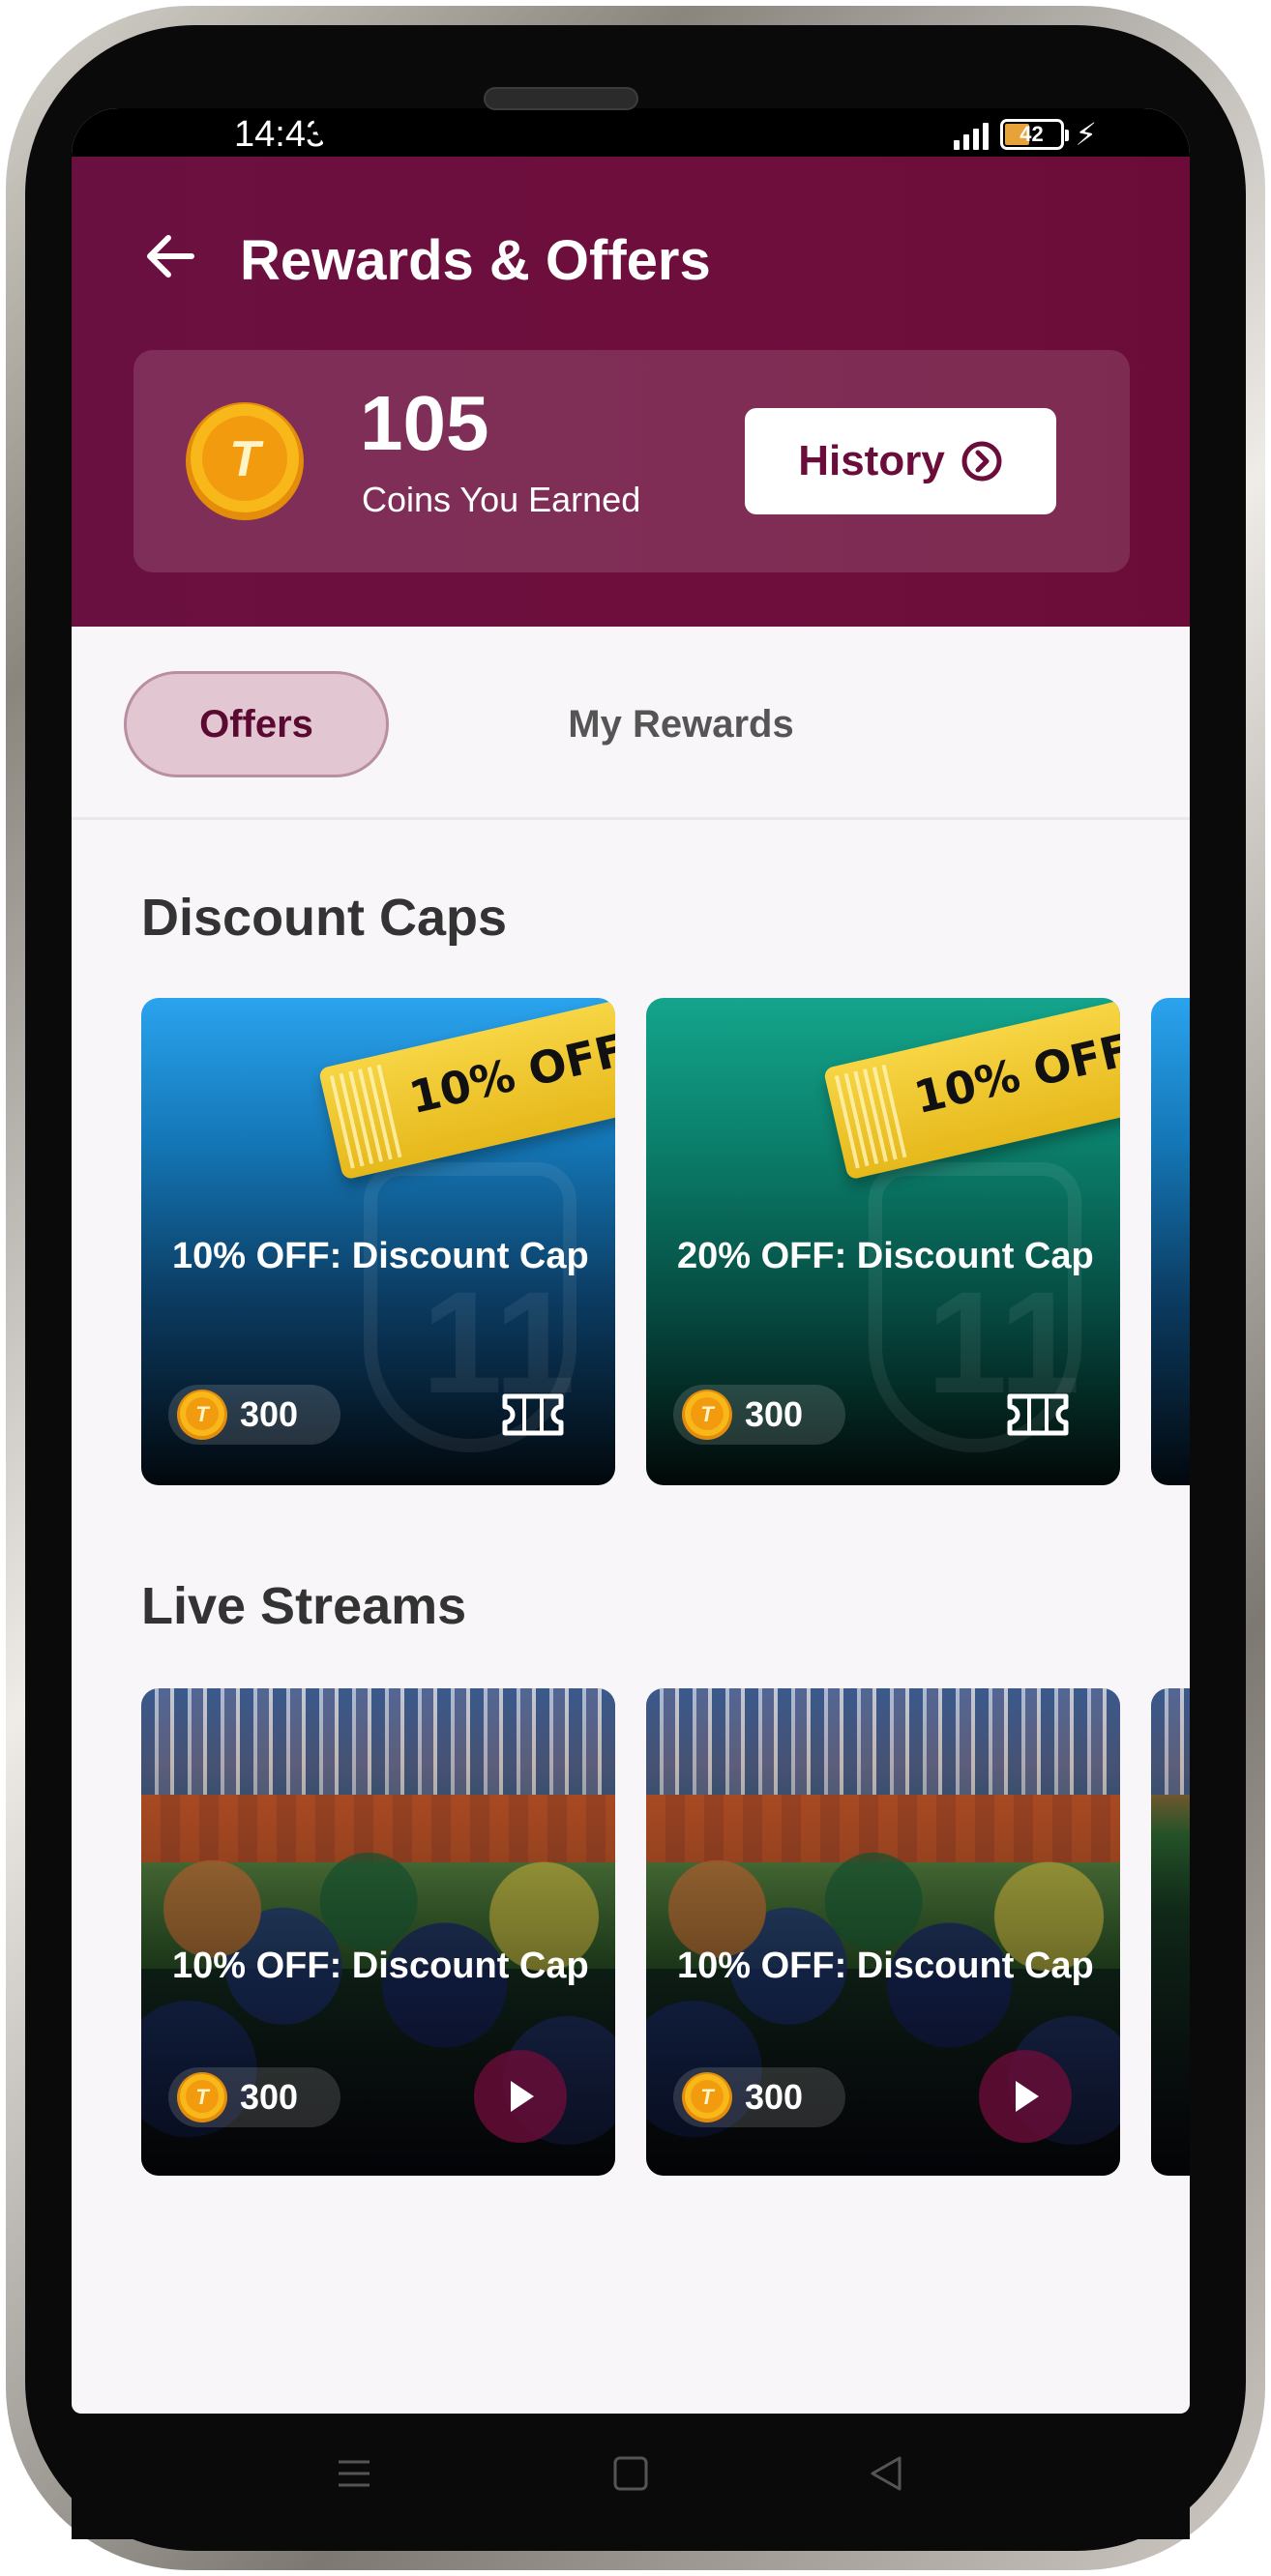 The image size is (1271, 2576). What do you see at coordinates (886, 1256) in the screenshot?
I see `card-title: 20% OFF: Discount Cap` at bounding box center [886, 1256].